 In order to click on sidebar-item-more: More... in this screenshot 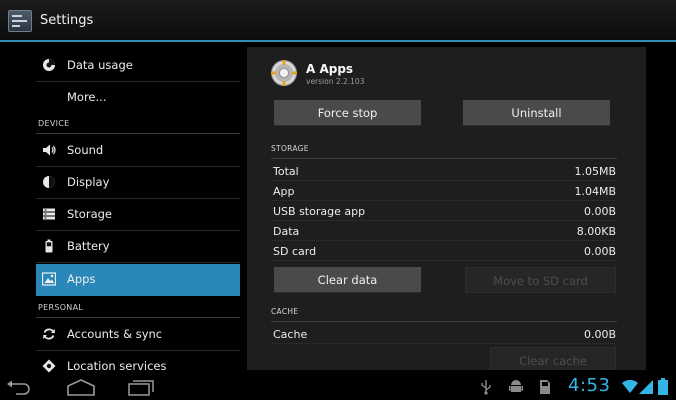, I will do `click(138, 98)`.